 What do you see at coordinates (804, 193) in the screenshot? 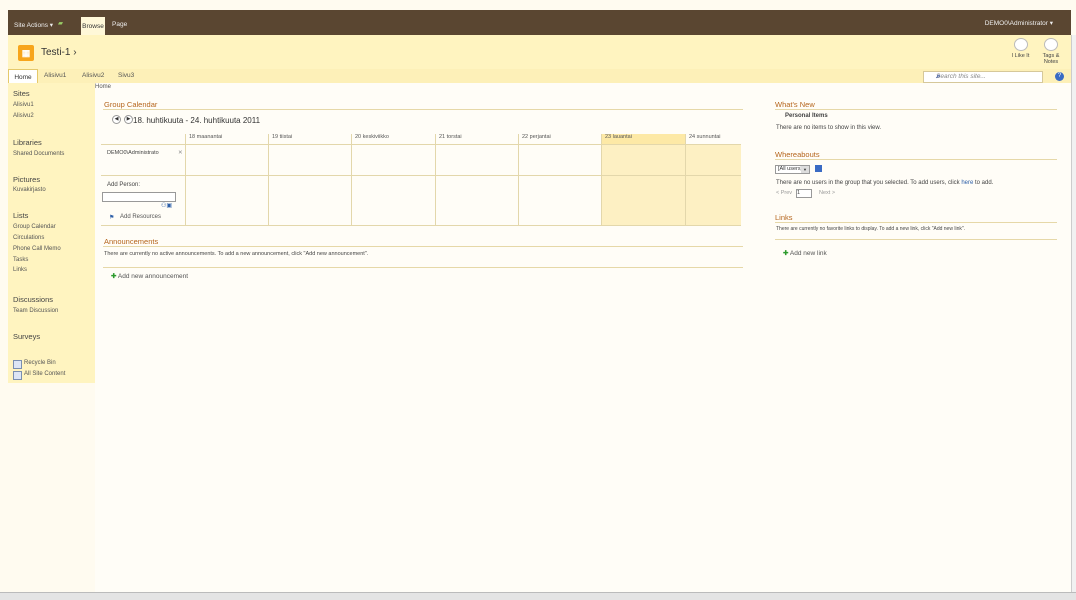
I see `page-select: 1` at bounding box center [804, 193].